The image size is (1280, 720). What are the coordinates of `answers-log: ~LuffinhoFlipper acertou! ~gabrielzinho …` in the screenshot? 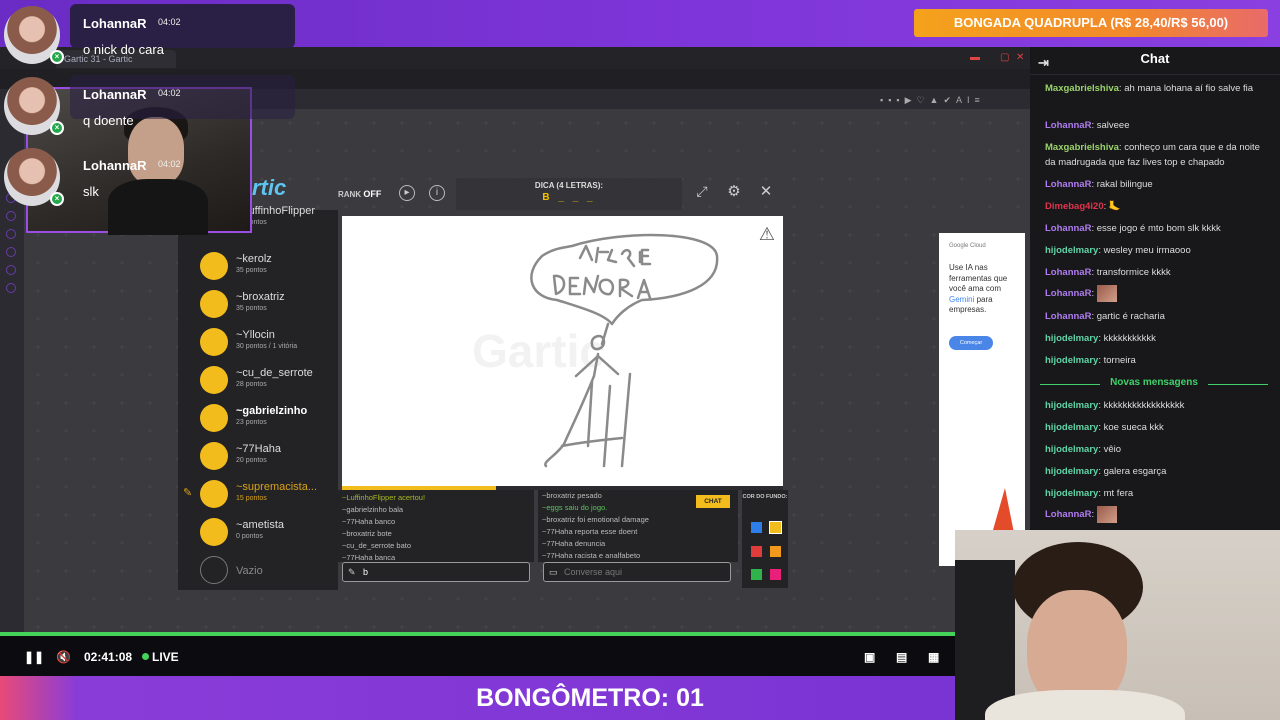 It's located at (436, 526).